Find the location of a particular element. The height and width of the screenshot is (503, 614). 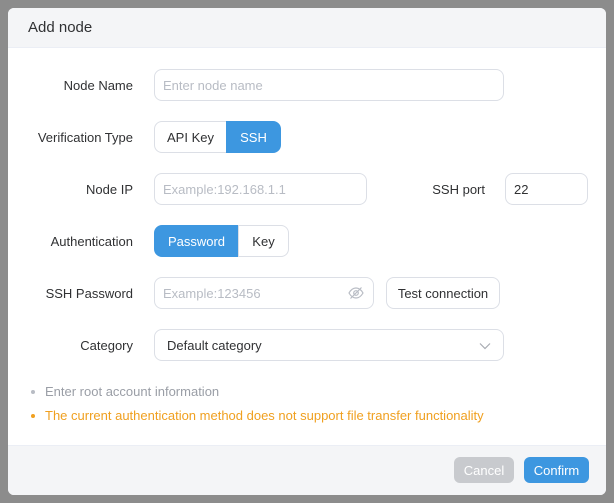

dialog-footer is located at coordinates (307, 470).